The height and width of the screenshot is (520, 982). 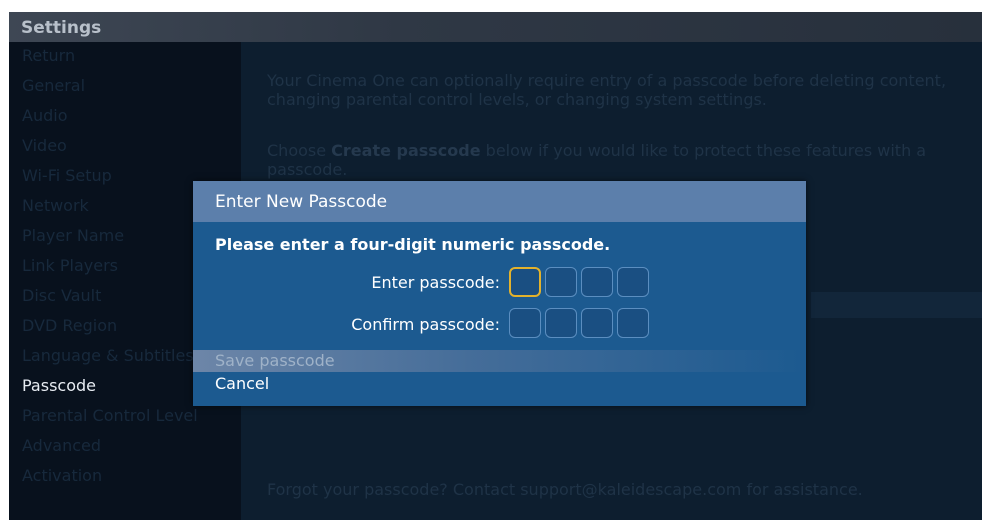 What do you see at coordinates (499, 201) in the screenshot?
I see `dialog-header: Enter New Passcode` at bounding box center [499, 201].